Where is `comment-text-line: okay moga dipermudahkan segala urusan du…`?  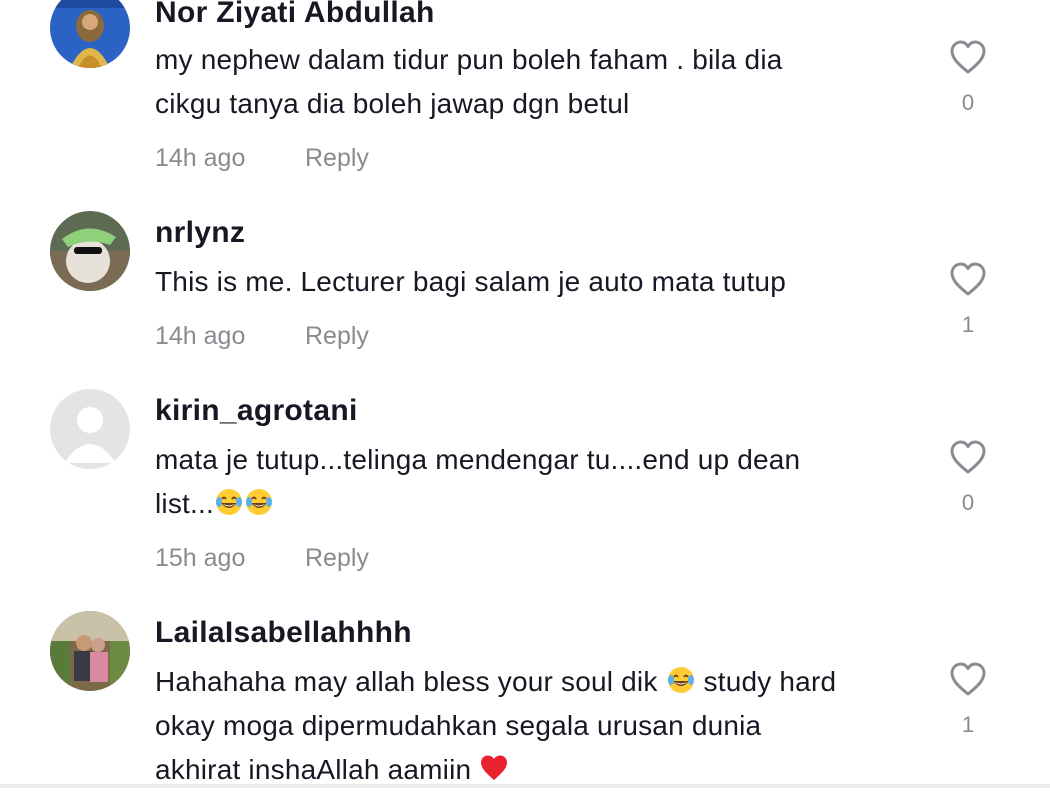
comment-text-line: okay moga dipermudahkan segala urusan du… is located at coordinates (458, 725).